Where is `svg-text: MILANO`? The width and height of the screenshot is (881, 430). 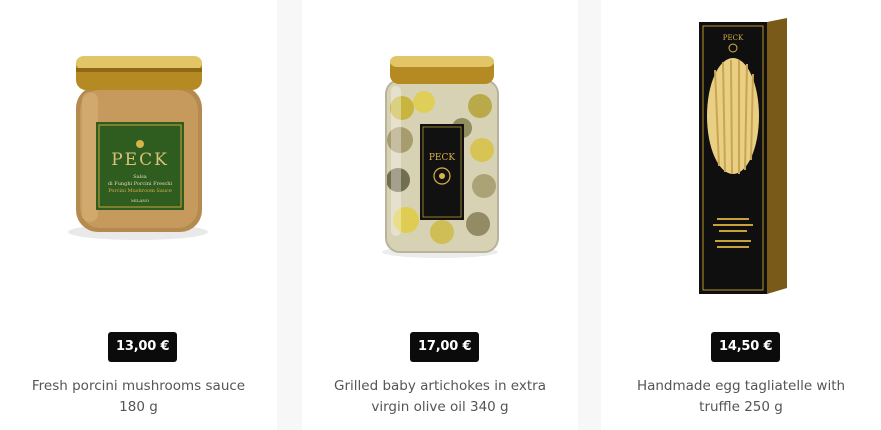
svg-text: MILANO is located at coordinates (140, 200).